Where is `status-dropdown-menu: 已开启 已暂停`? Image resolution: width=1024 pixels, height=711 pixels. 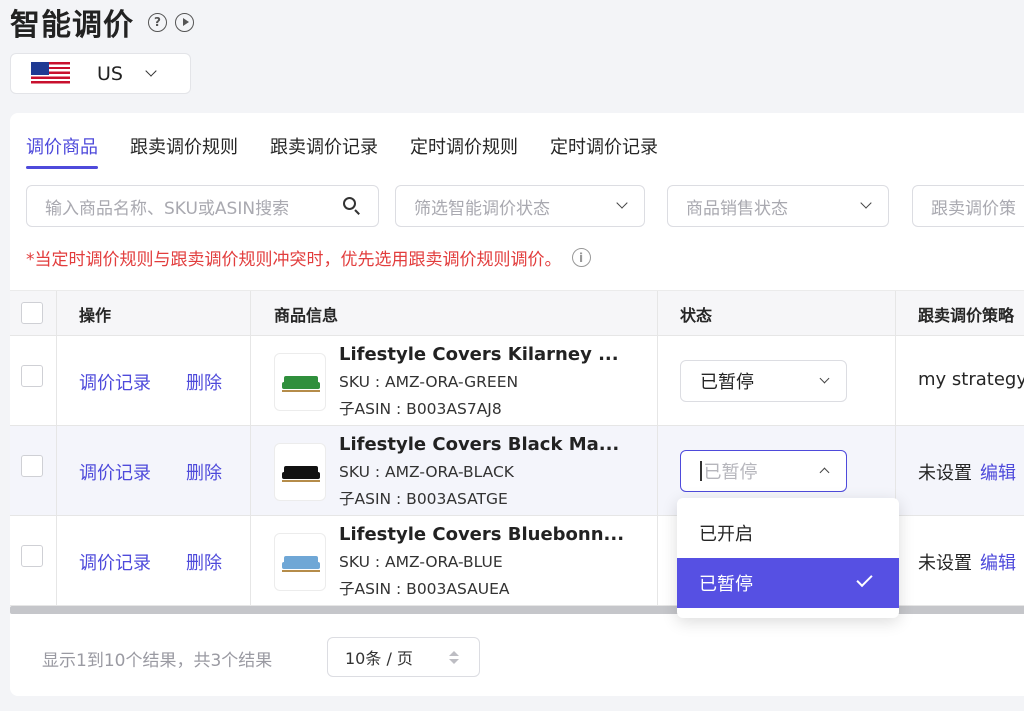 status-dropdown-menu: 已开启 已暂停 is located at coordinates (788, 558).